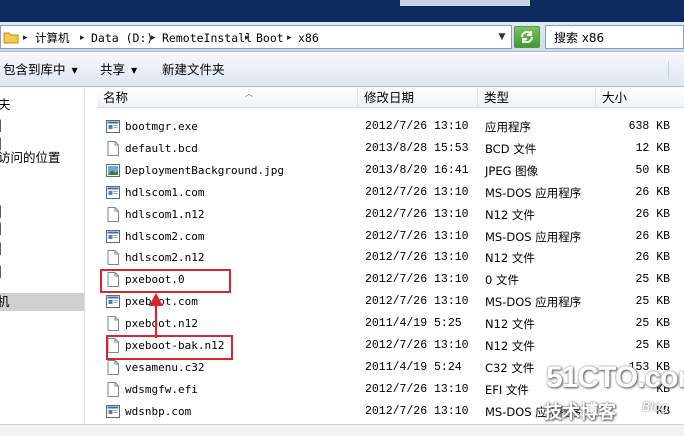  Describe the element at coordinates (165, 192) in the screenshot. I see `file-name: hdlscom1.com` at that location.